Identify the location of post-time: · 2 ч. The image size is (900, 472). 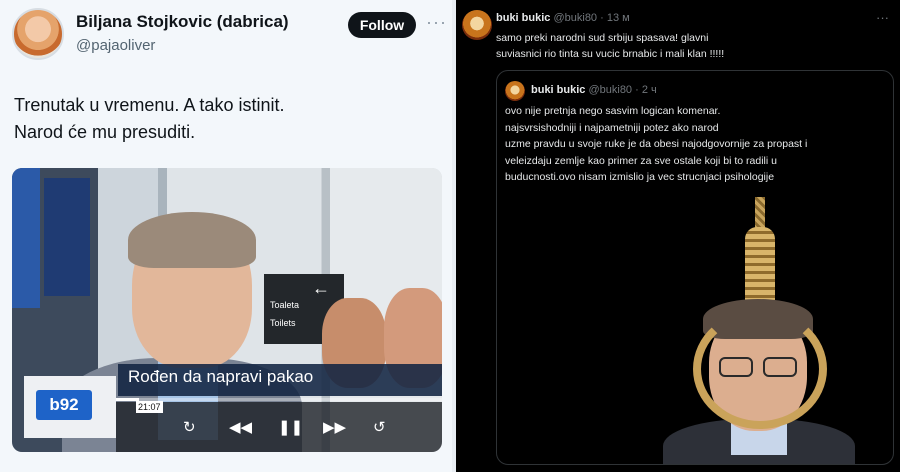
(646, 90).